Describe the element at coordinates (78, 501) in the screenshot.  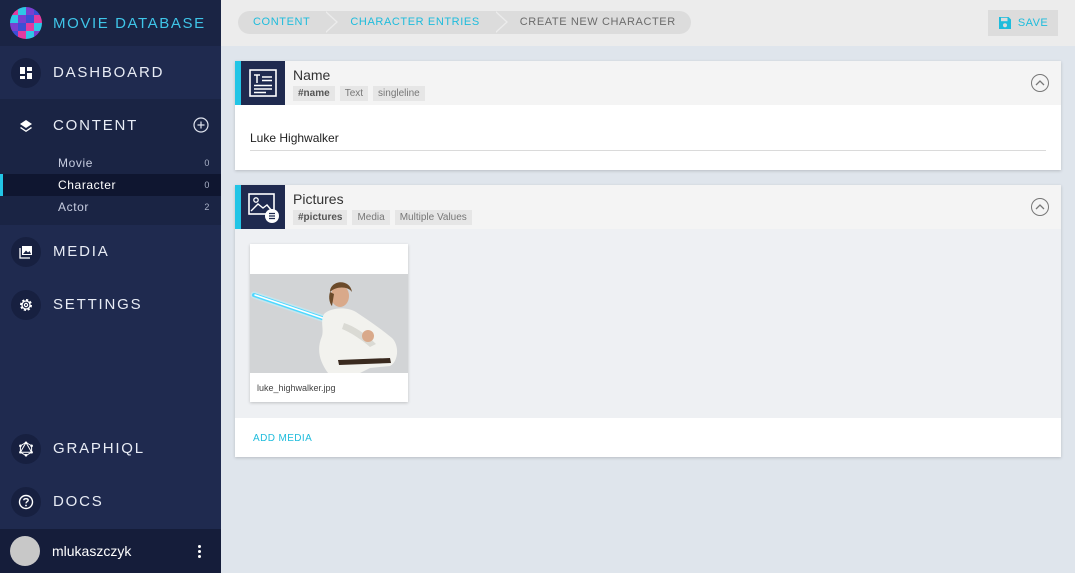
I see `sidebar-item-label: DOCS` at that location.